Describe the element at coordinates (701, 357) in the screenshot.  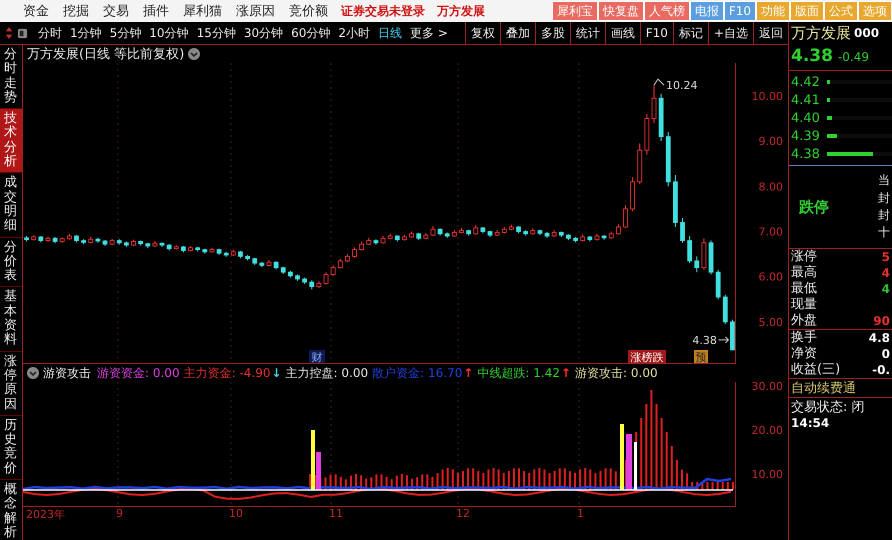
I see `forecast-marker: 预` at that location.